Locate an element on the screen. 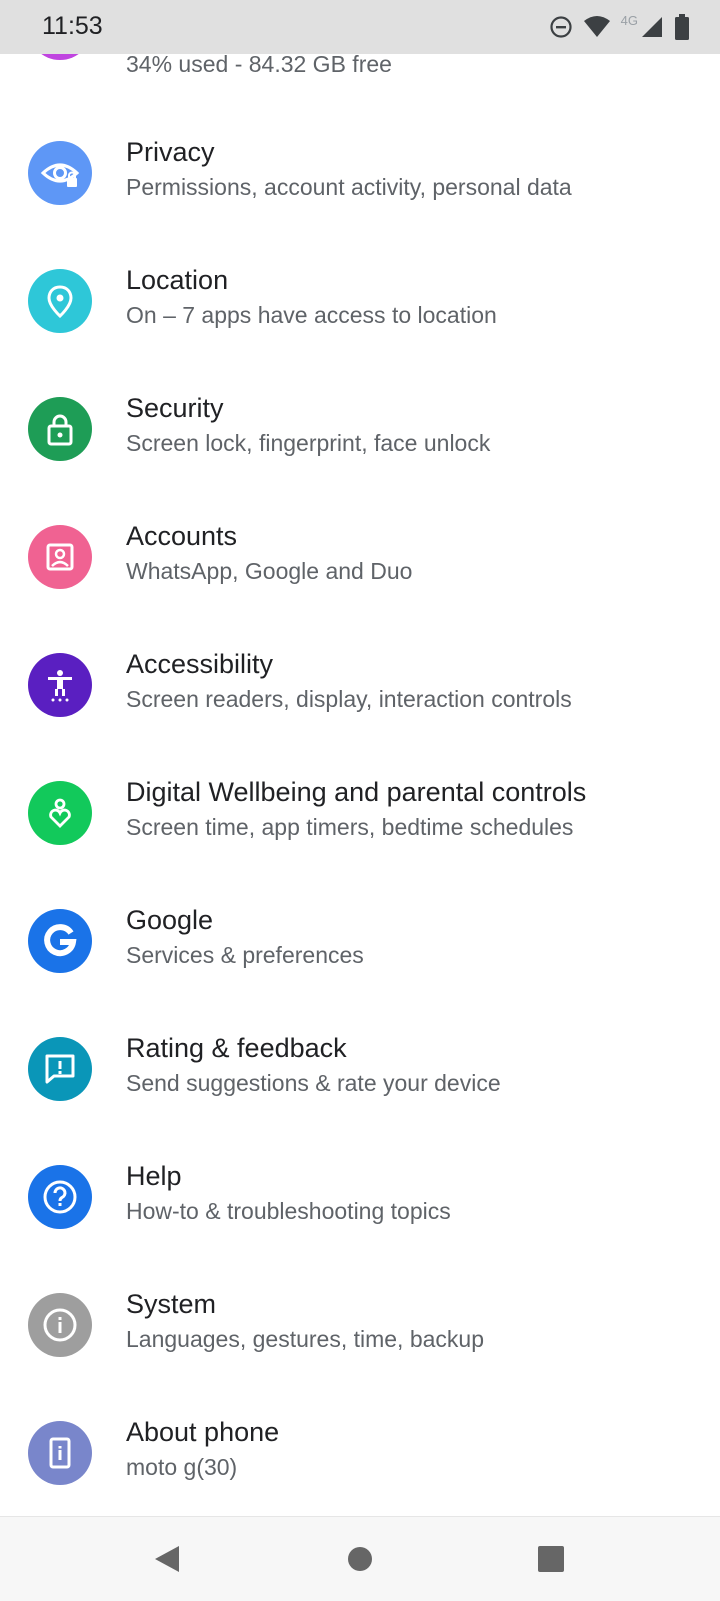 This screenshot has width=720, height=1601. wellbeing-heart-icon is located at coordinates (60, 813).